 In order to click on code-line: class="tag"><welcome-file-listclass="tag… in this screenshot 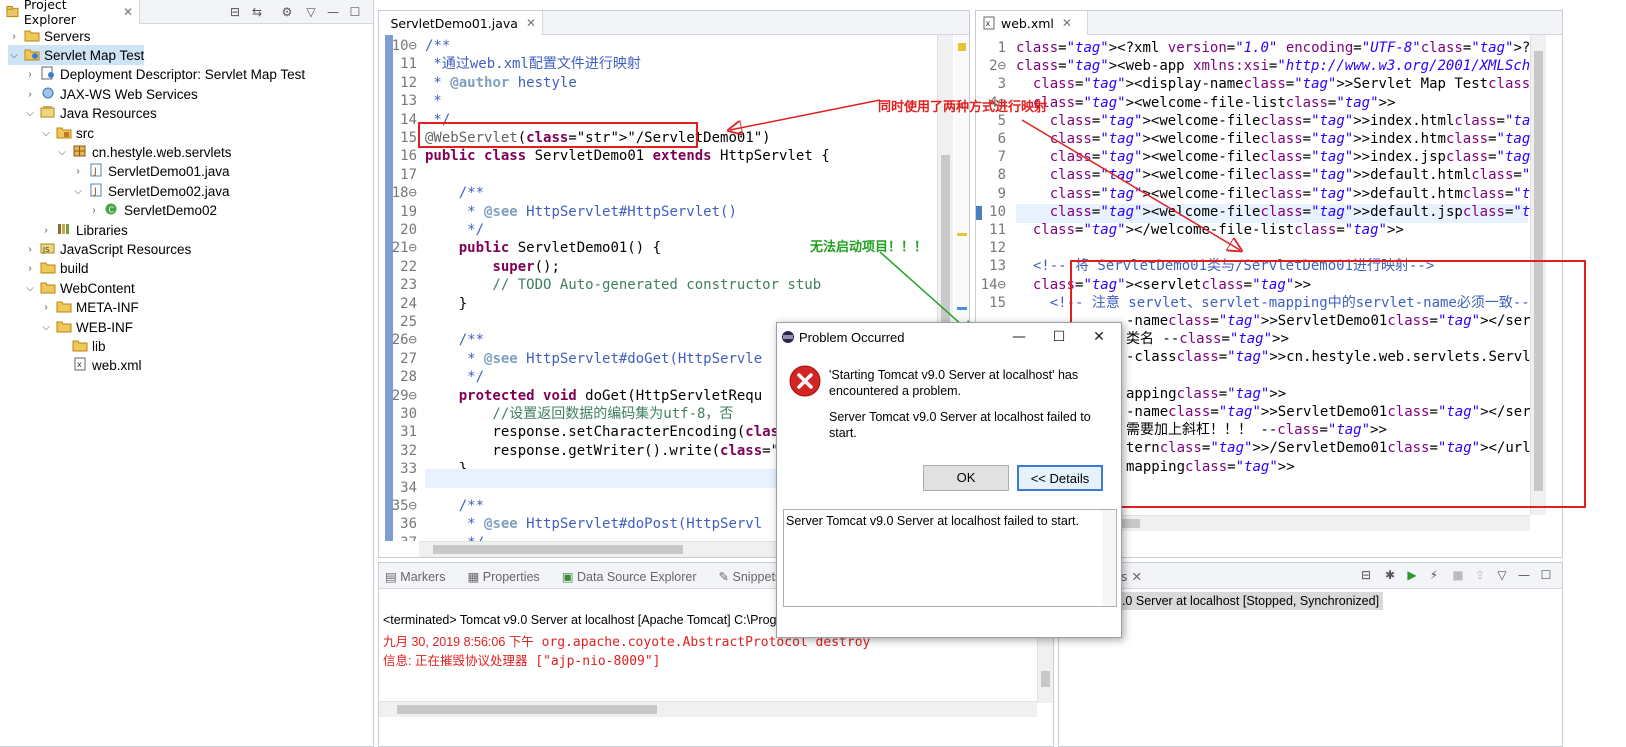, I will do `click(1206, 103)`.